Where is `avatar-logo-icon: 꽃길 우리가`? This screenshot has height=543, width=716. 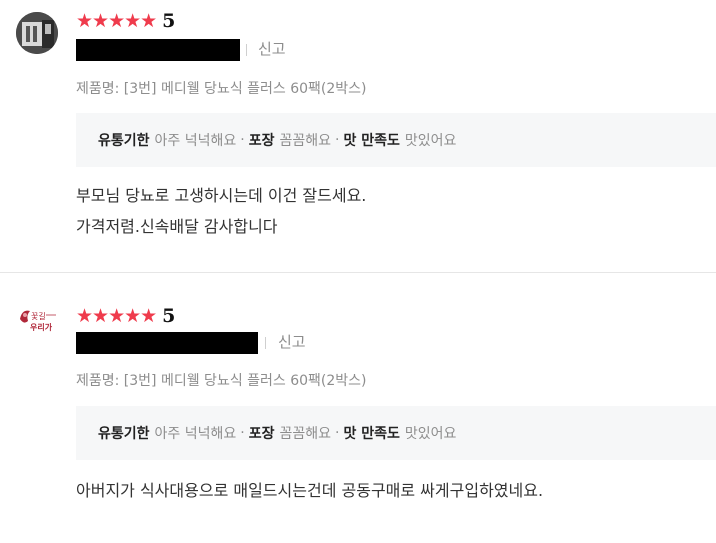
avatar-logo-icon: 꽃길 우리가 is located at coordinates (37, 320).